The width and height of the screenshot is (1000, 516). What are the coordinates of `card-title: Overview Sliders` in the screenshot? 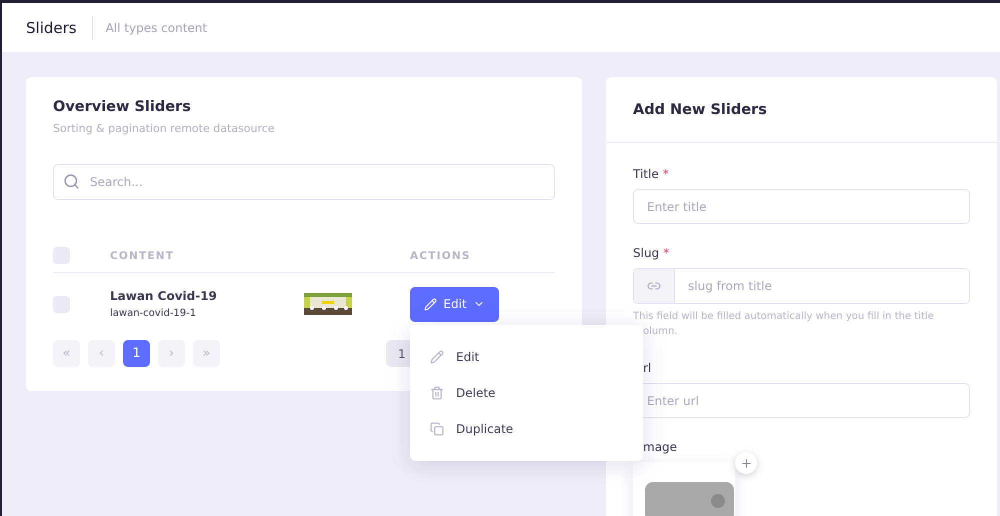 It's located at (122, 107).